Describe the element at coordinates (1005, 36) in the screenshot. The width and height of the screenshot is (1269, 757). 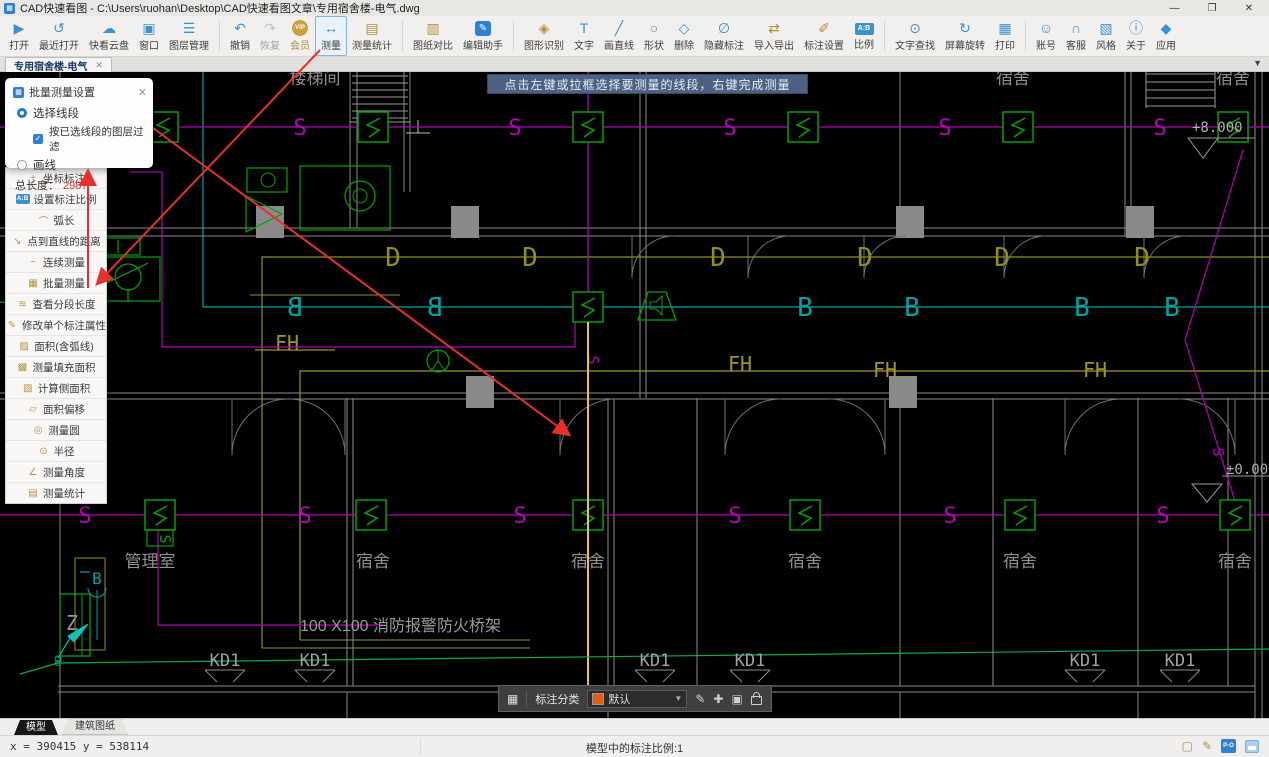
I see `toolbar-item-print: ▦ 打印` at that location.